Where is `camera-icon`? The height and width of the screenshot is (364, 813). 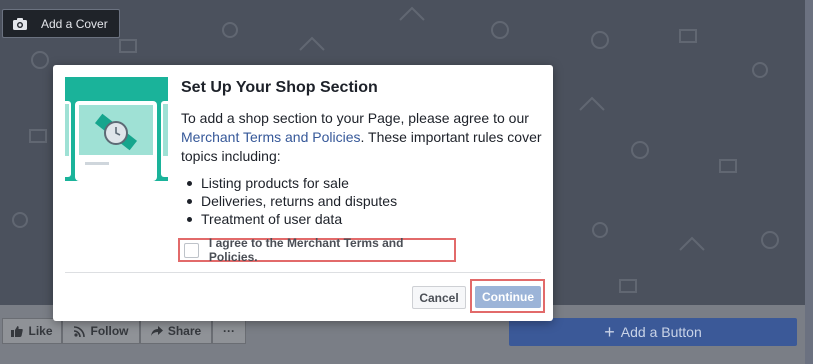 camera-icon is located at coordinates (20, 23).